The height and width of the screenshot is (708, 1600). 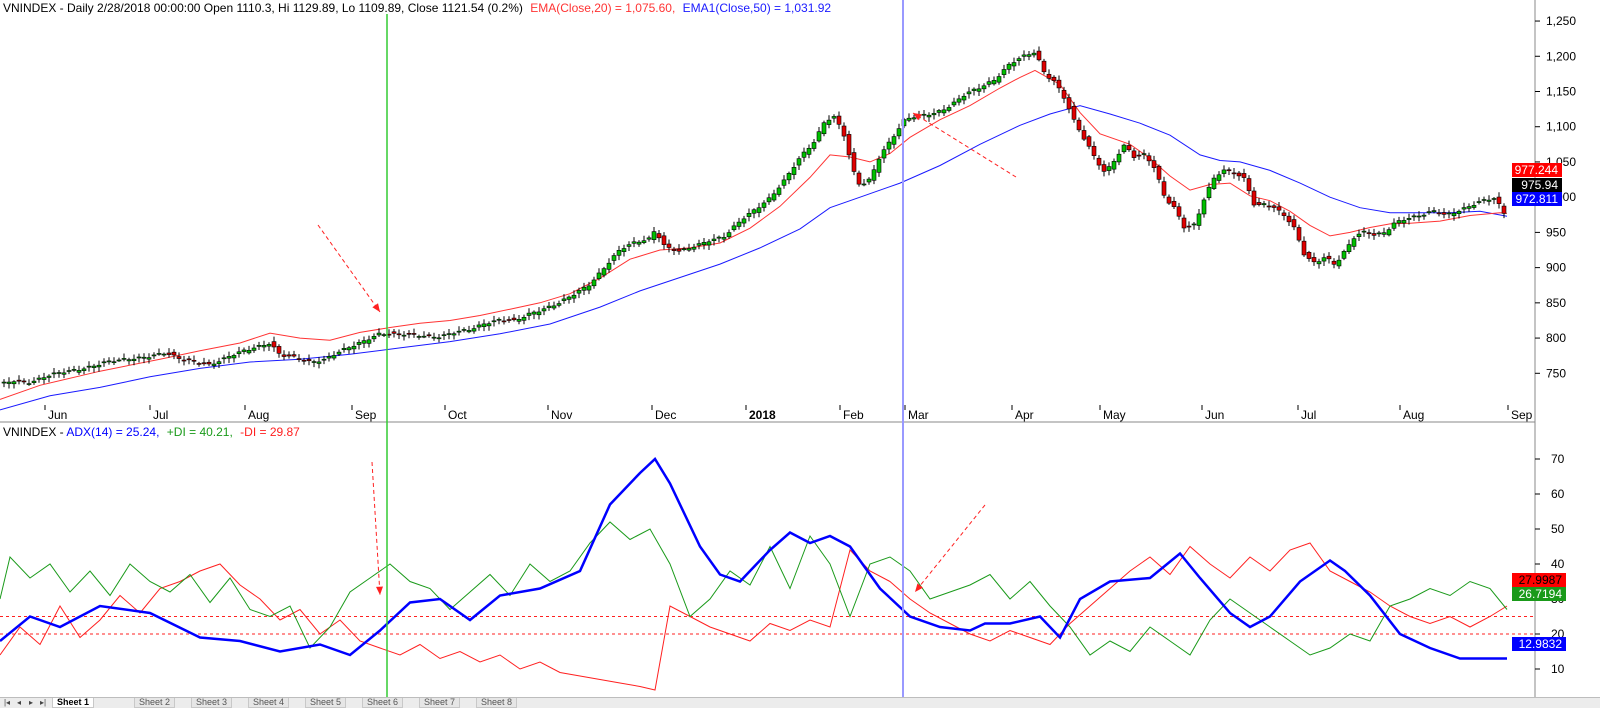 What do you see at coordinates (160, 415) in the screenshot?
I see `date-tick-label: Jul` at bounding box center [160, 415].